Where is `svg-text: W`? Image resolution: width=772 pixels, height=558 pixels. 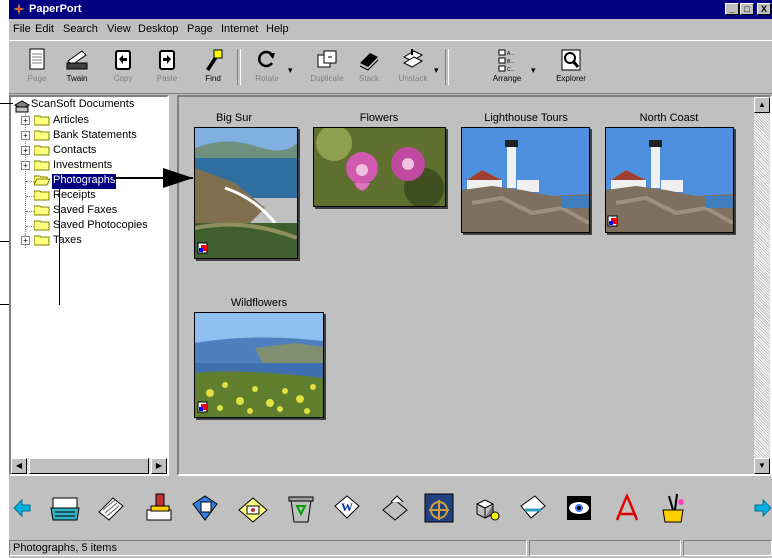
svg-text: W is located at coordinates (347, 507).